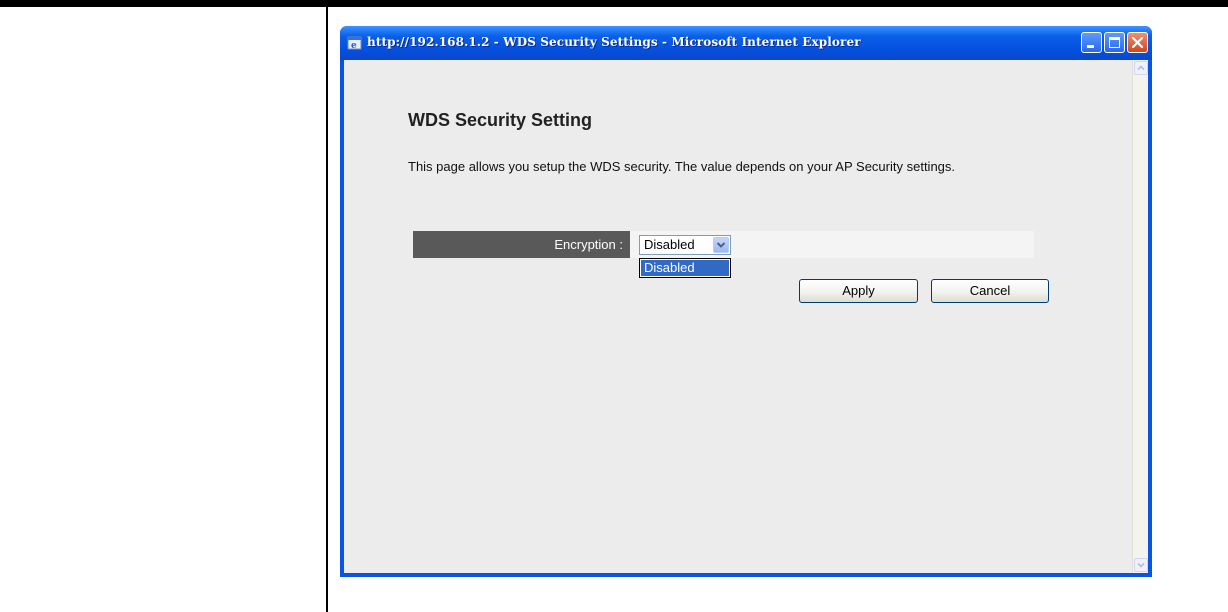  Describe the element at coordinates (1090, 46) in the screenshot. I see `minimize-icon` at that location.